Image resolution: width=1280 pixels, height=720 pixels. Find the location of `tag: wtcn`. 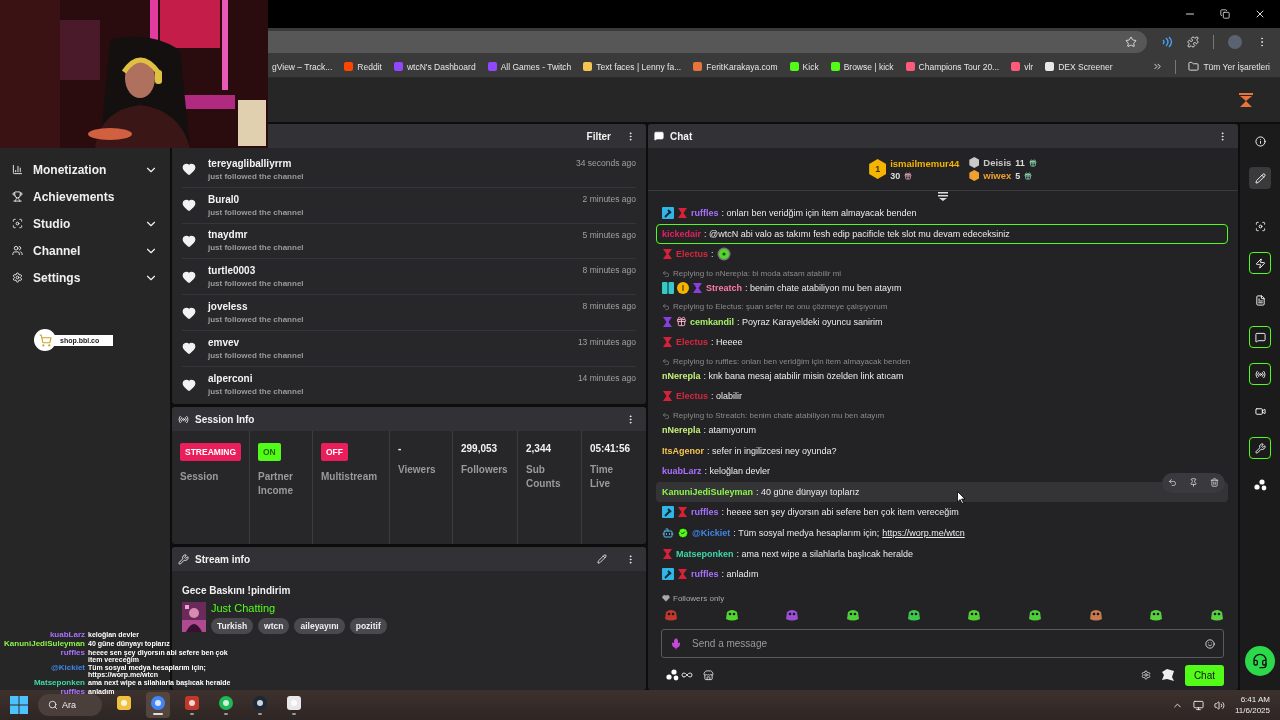

tag: wtcn is located at coordinates (274, 626).